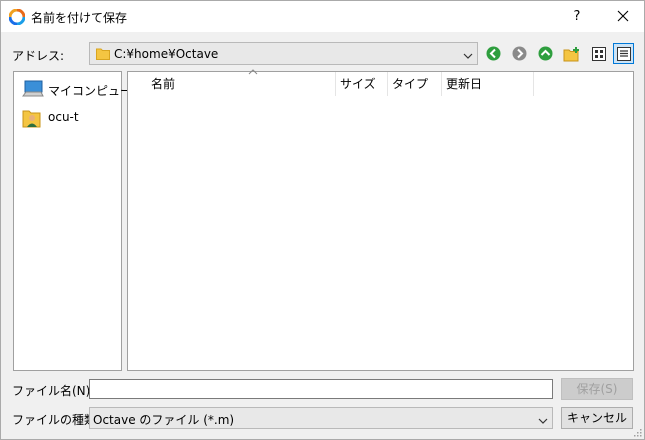 This screenshot has height=440, width=645. I want to click on filename-input, so click(321, 389).